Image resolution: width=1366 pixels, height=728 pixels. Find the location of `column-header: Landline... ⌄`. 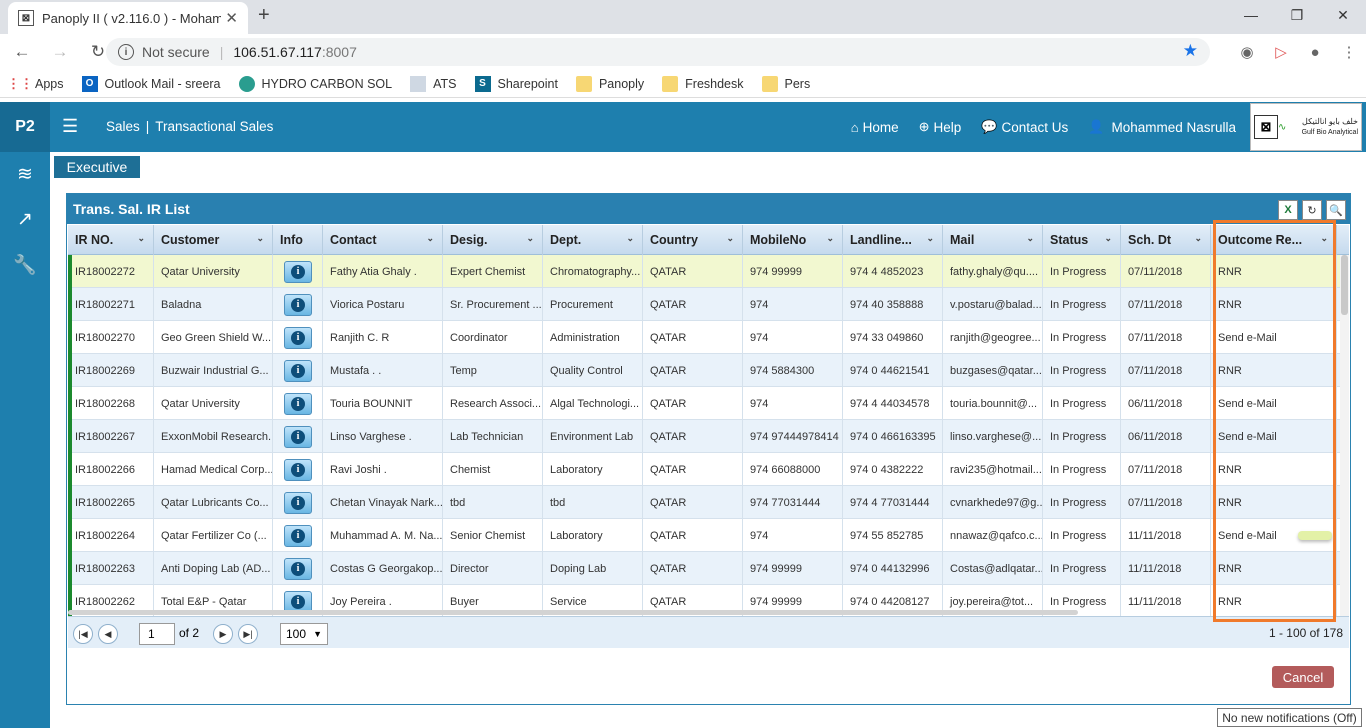

column-header: Landline... ⌄ is located at coordinates (893, 240).